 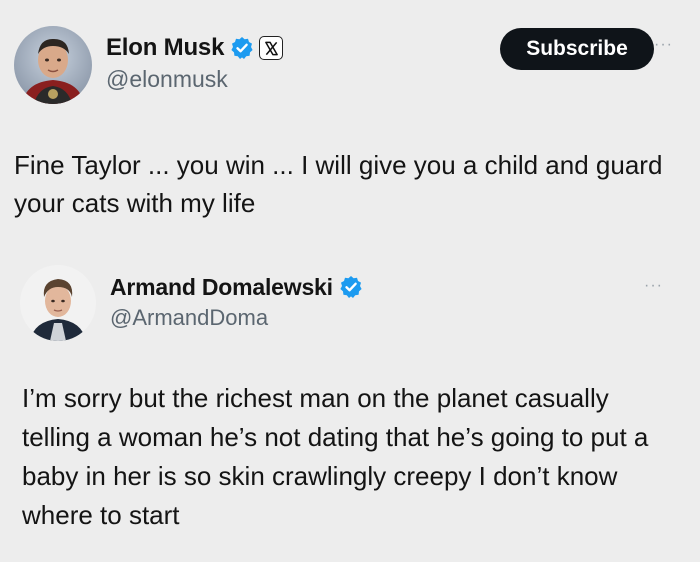 What do you see at coordinates (236, 318) in the screenshot?
I see `quote-author-handle: @ArmandDoma` at bounding box center [236, 318].